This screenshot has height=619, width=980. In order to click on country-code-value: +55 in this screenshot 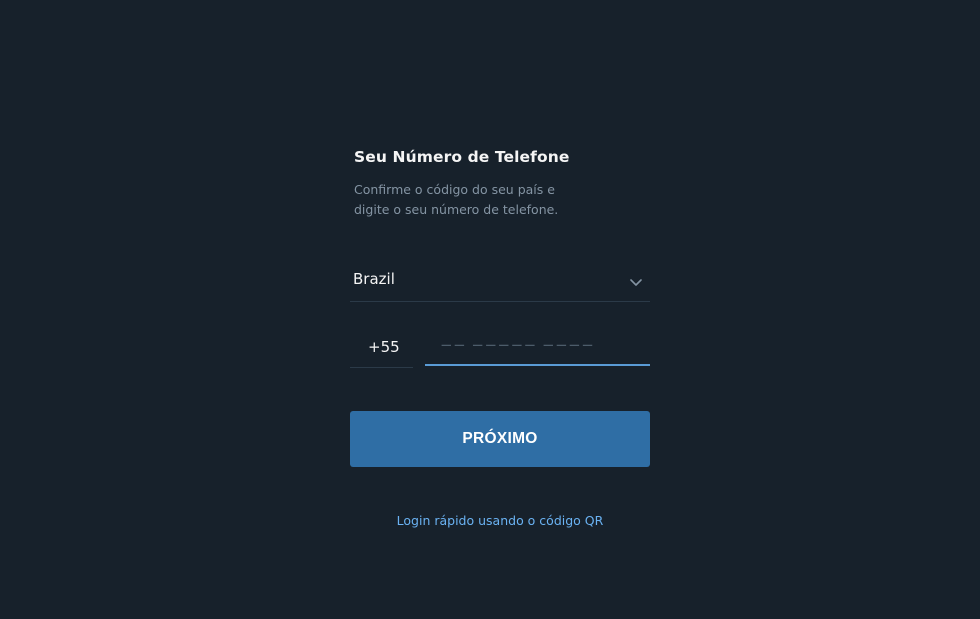, I will do `click(384, 347)`.